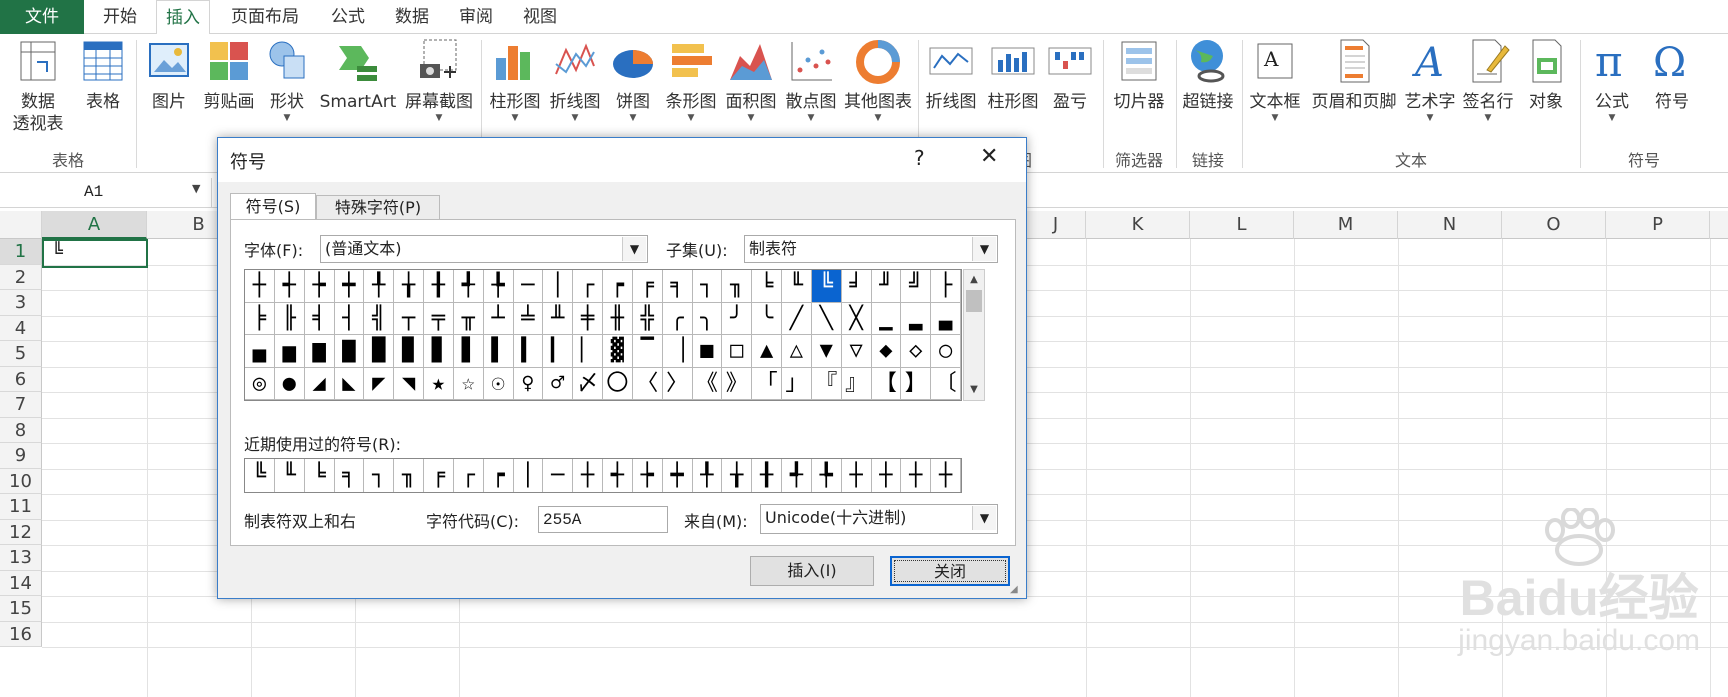  I want to click on bar-chart-button: 条形图 ▼, so click(691, 79).